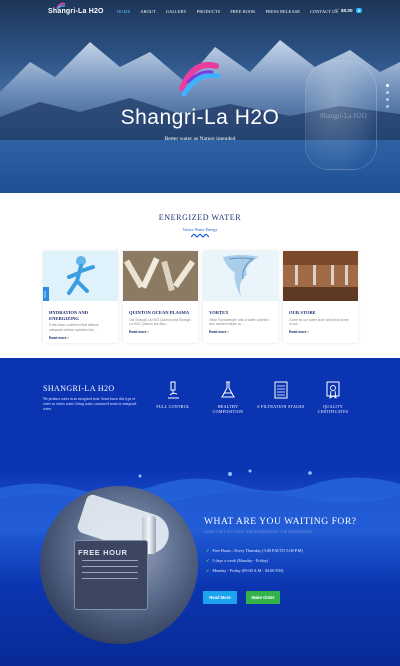 The width and height of the screenshot is (400, 666). What do you see at coordinates (281, 406) in the screenshot?
I see `feature-label: 6 FILTRATION STAGES` at bounding box center [281, 406].